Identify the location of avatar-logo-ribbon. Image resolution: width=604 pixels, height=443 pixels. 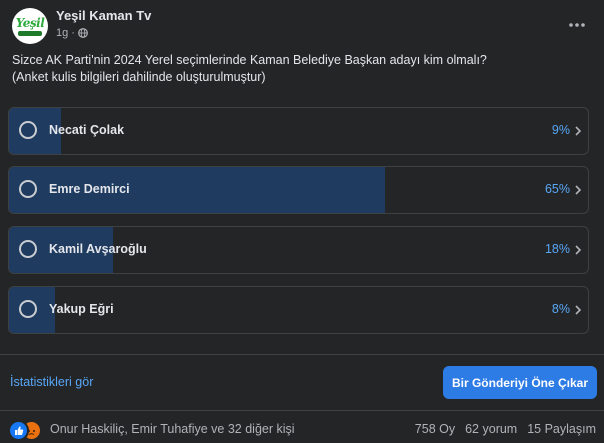
(30, 33).